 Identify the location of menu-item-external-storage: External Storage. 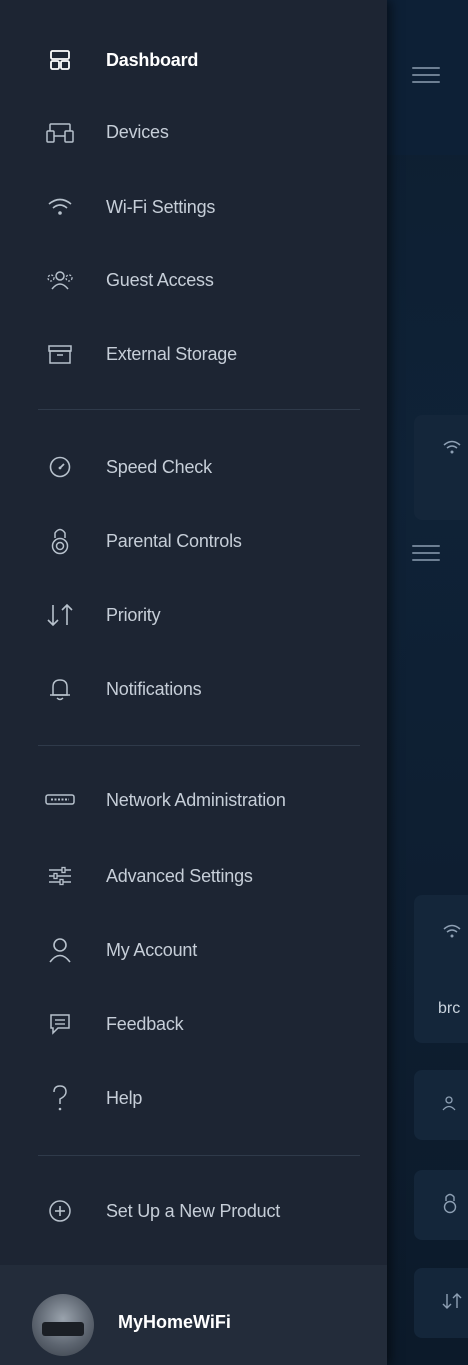
(193, 354).